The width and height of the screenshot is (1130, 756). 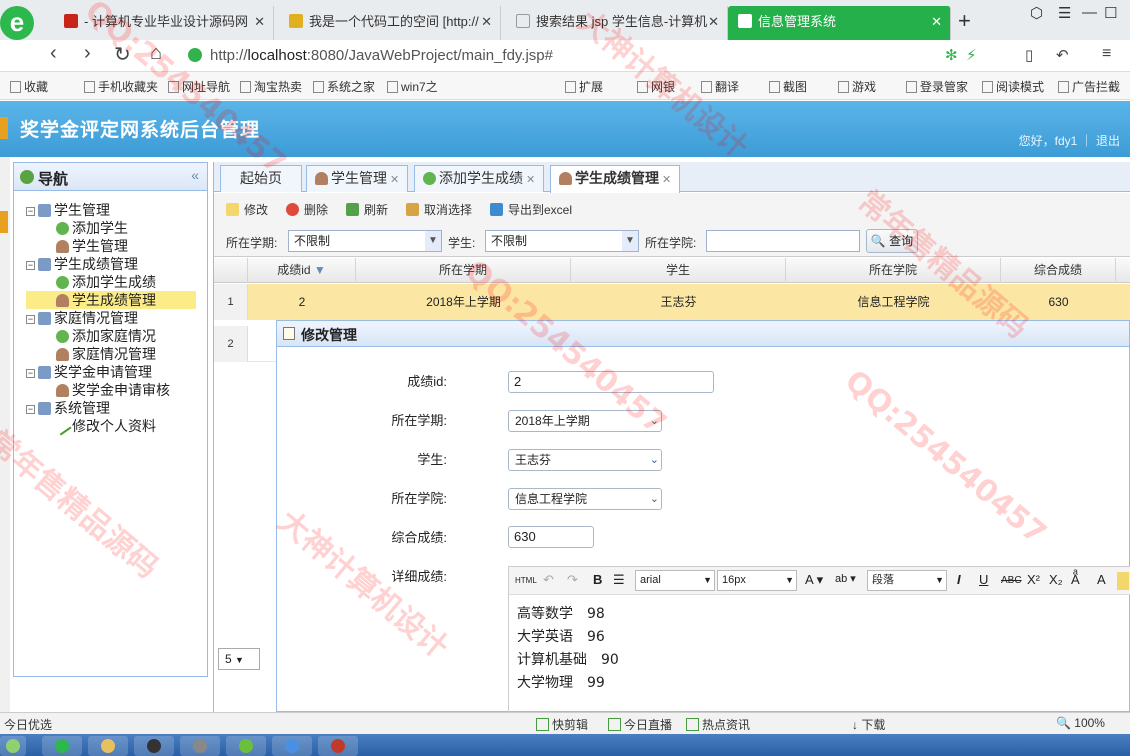 I want to click on term-select: 2018年上学期 ⌄, so click(x=585, y=421).